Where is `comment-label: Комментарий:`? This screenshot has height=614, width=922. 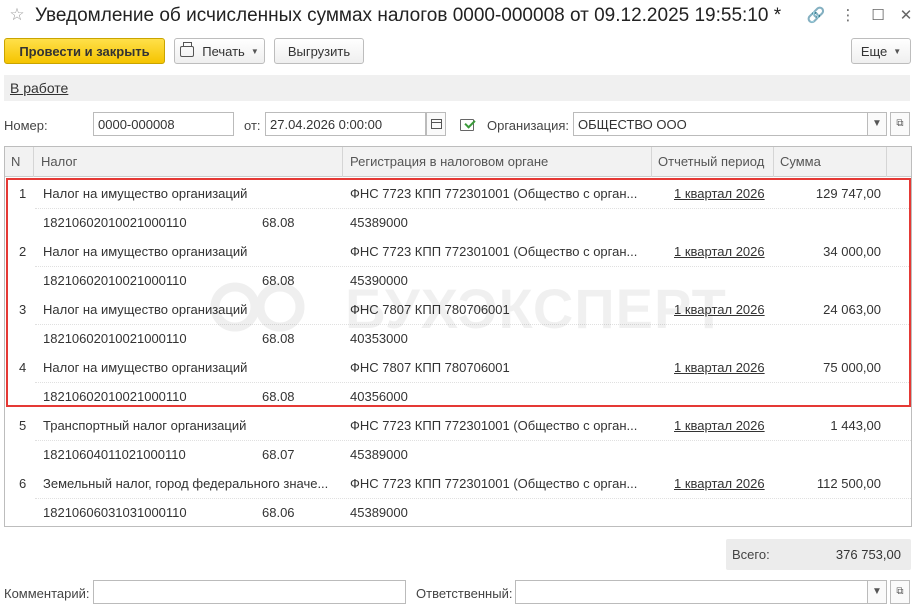
comment-label: Комментарий: is located at coordinates (47, 593).